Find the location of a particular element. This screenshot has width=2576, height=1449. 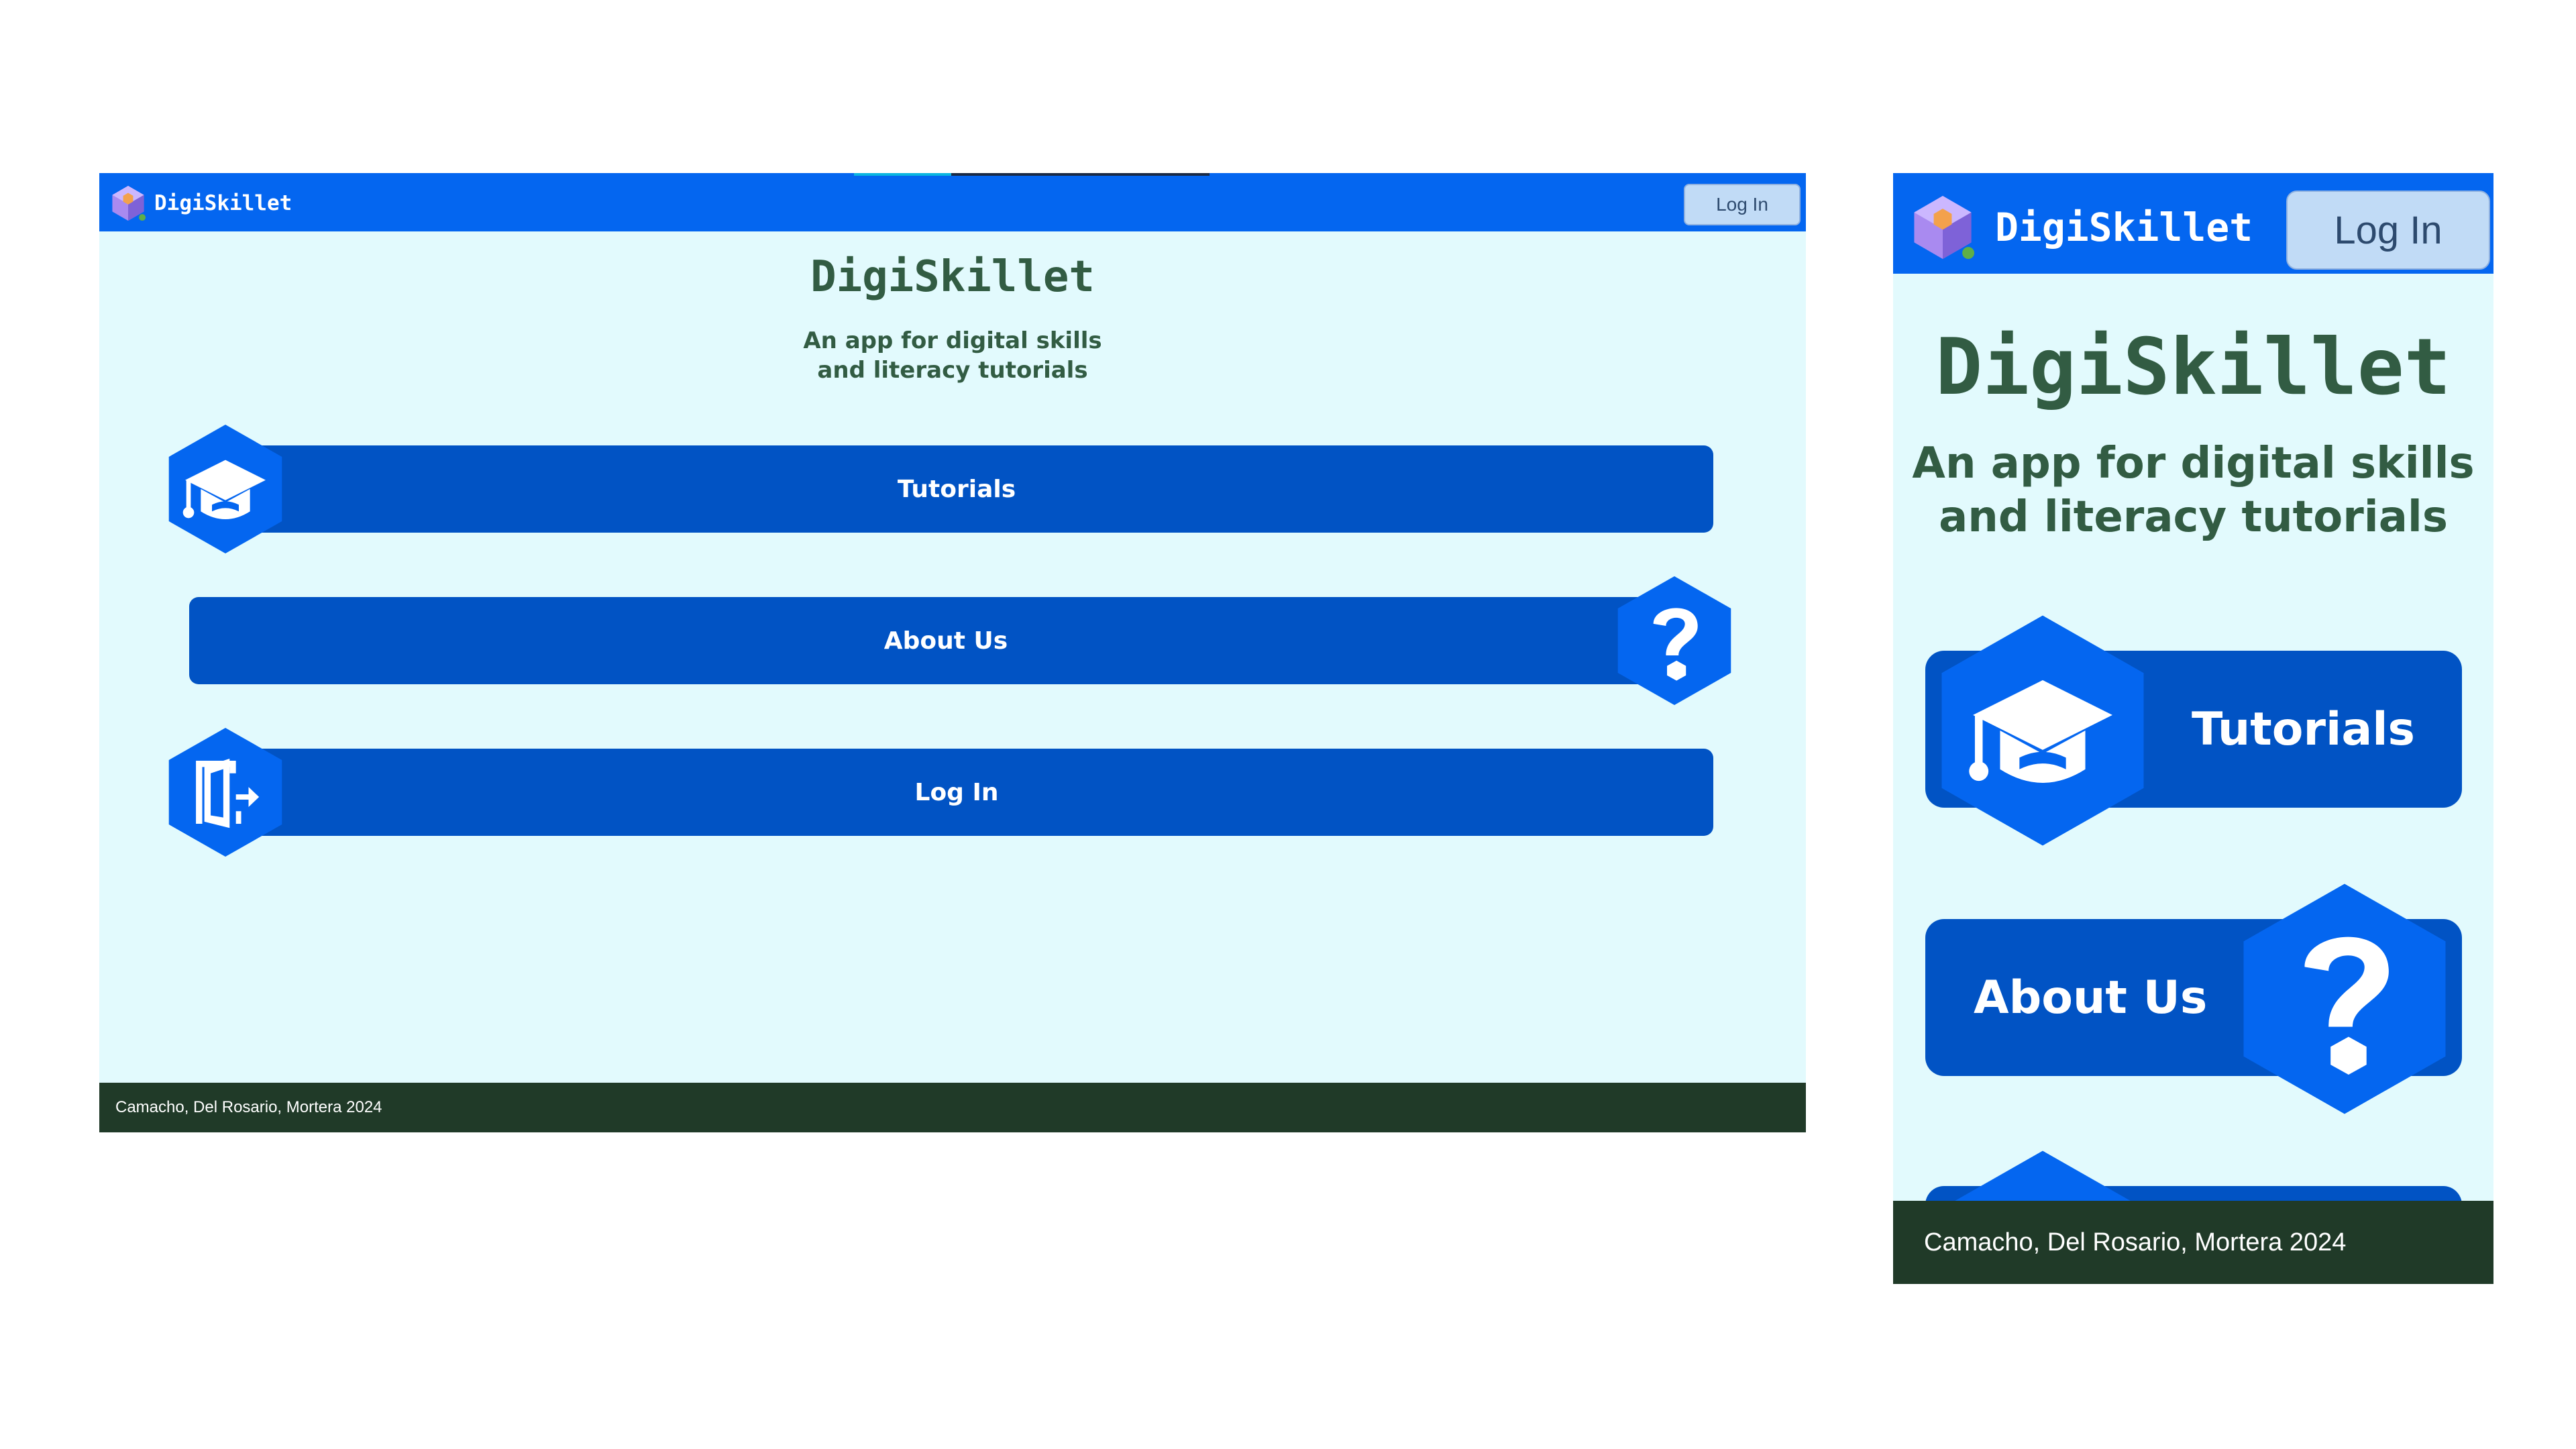

tutorials-button: Tutorials is located at coordinates (956, 489).